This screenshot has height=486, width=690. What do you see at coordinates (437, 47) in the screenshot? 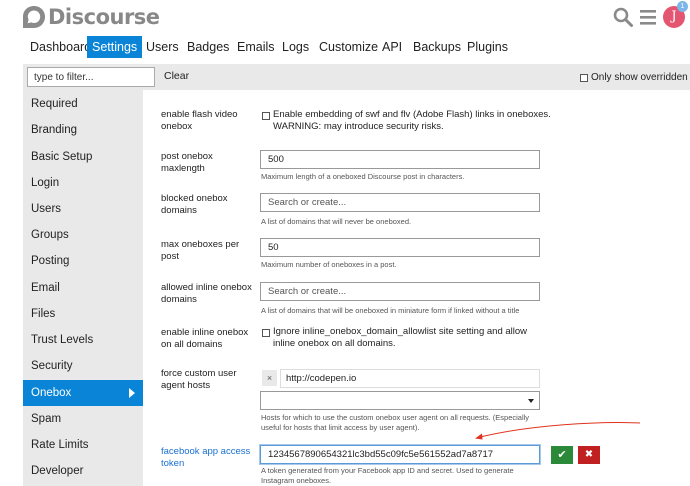
I see `tab-backups: Backups` at bounding box center [437, 47].